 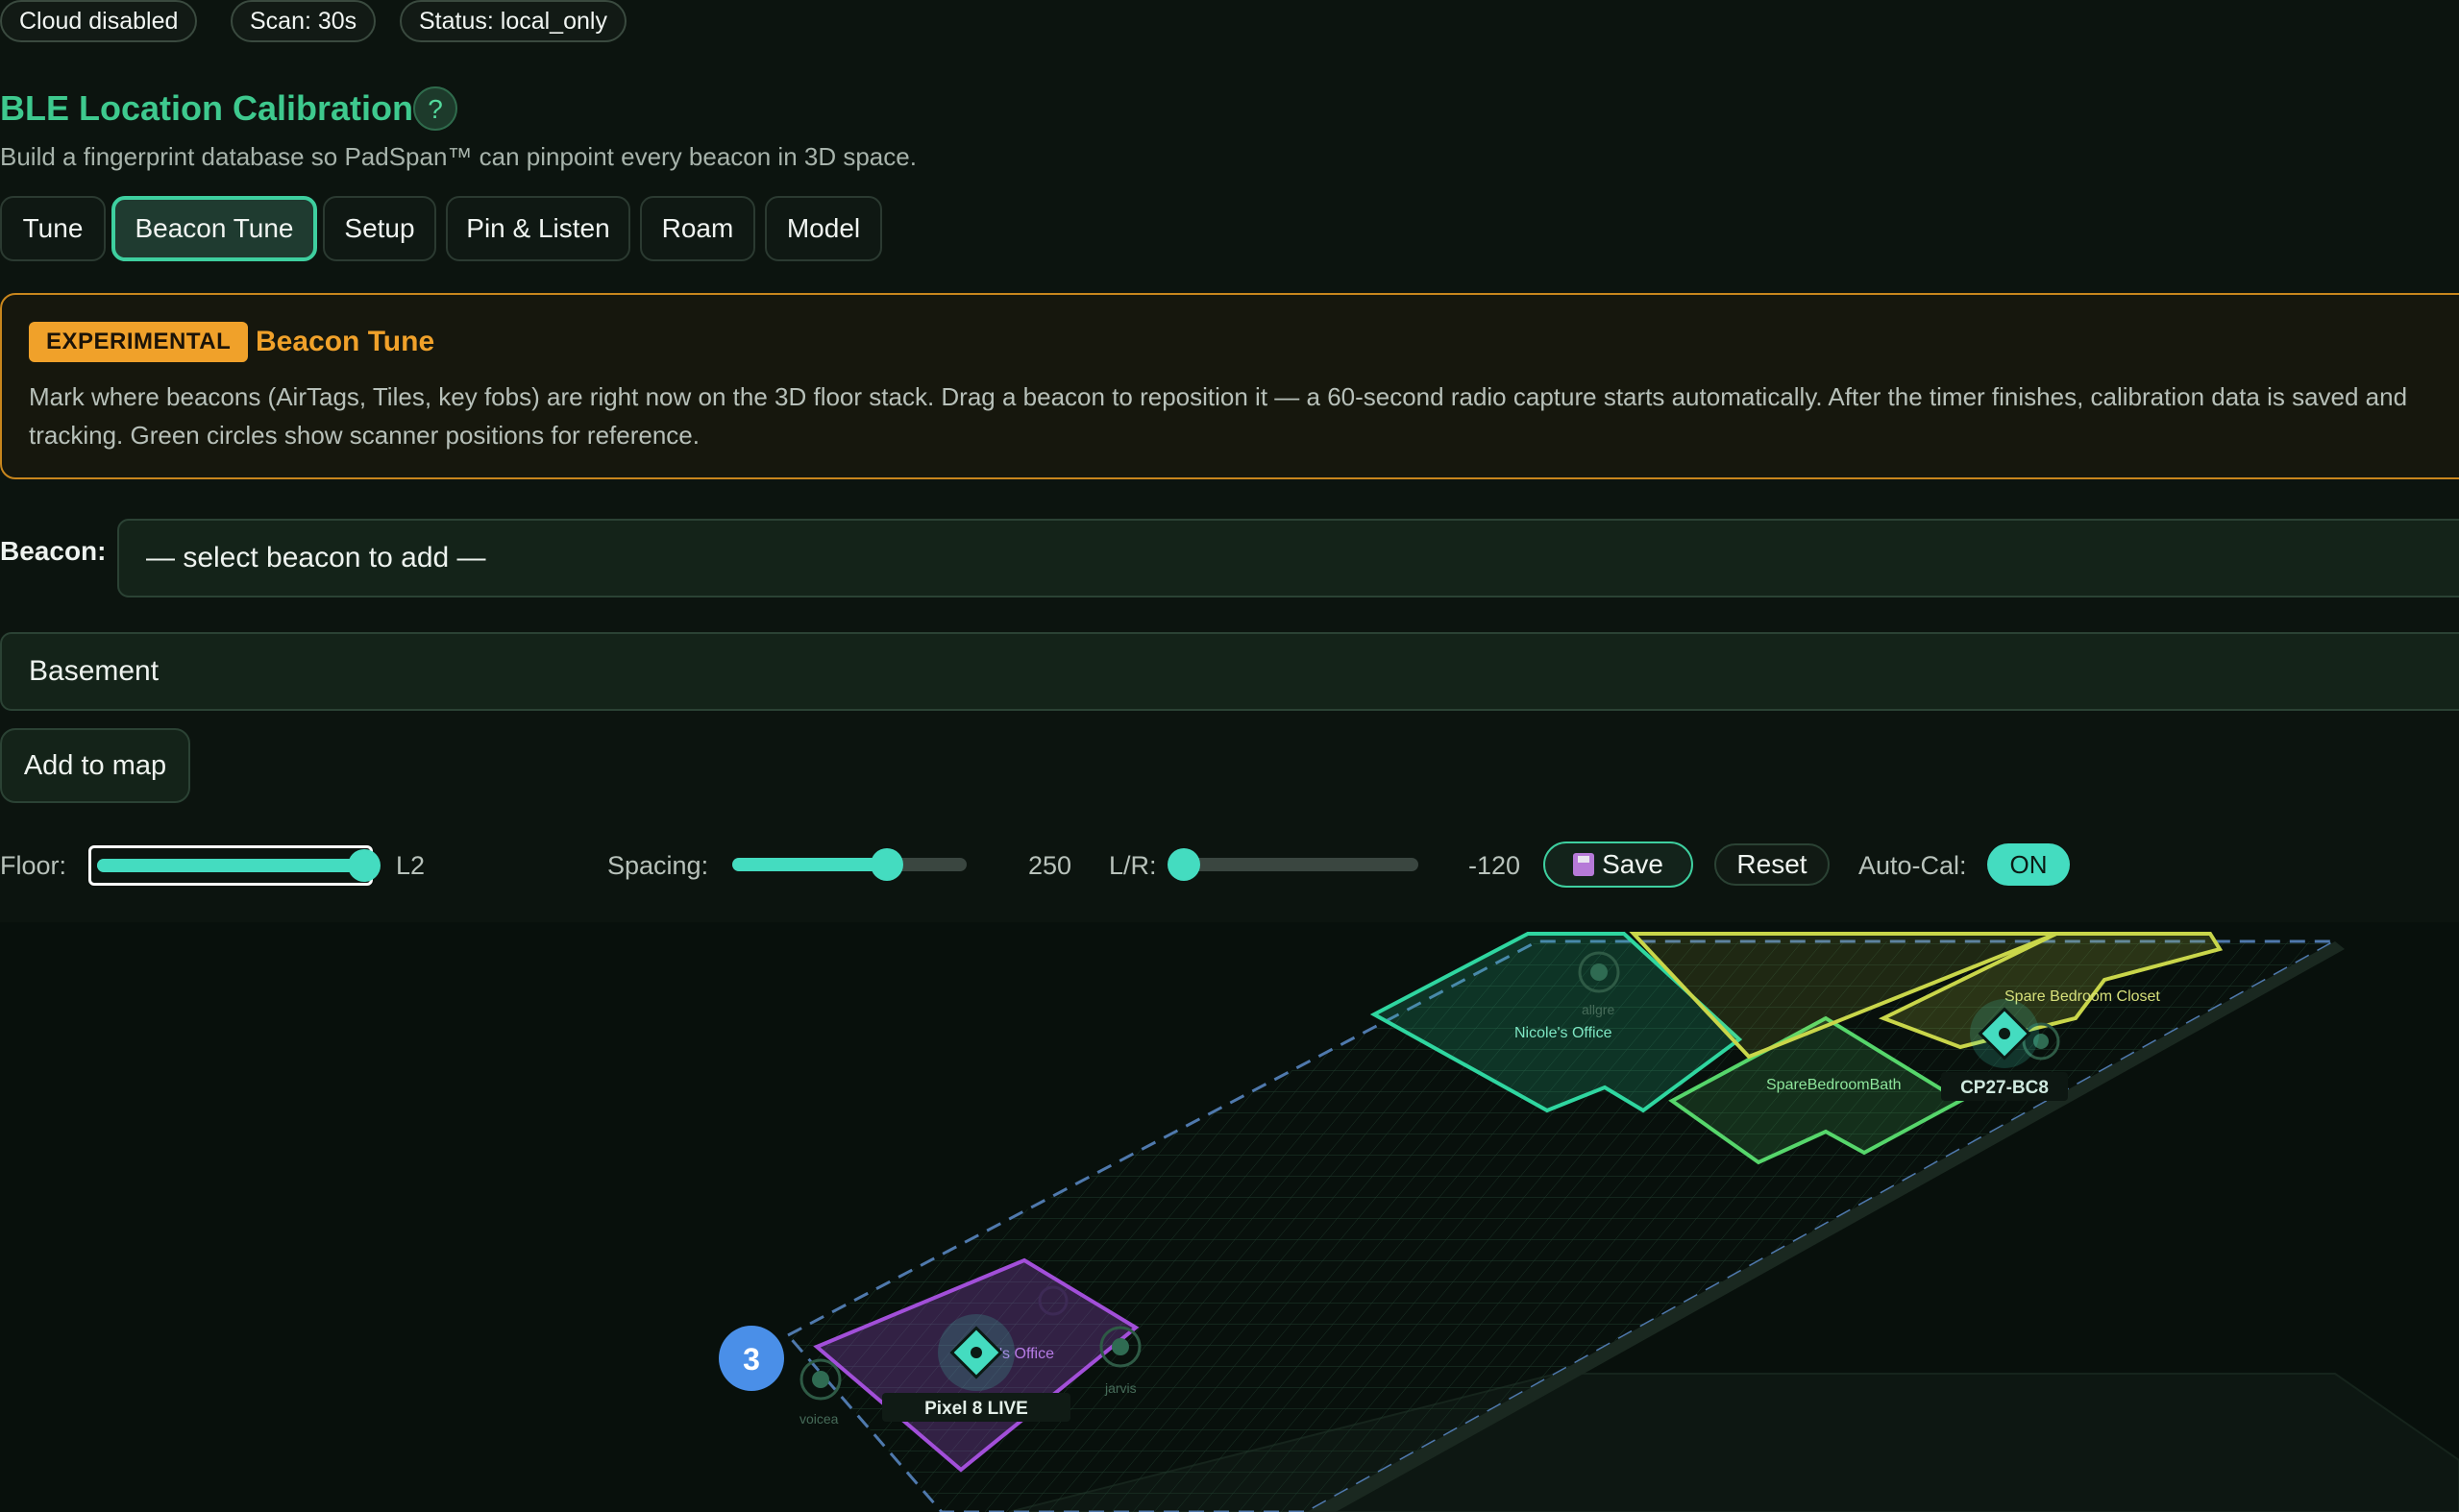 What do you see at coordinates (697, 228) in the screenshot?
I see `tab-roam: Roam` at bounding box center [697, 228].